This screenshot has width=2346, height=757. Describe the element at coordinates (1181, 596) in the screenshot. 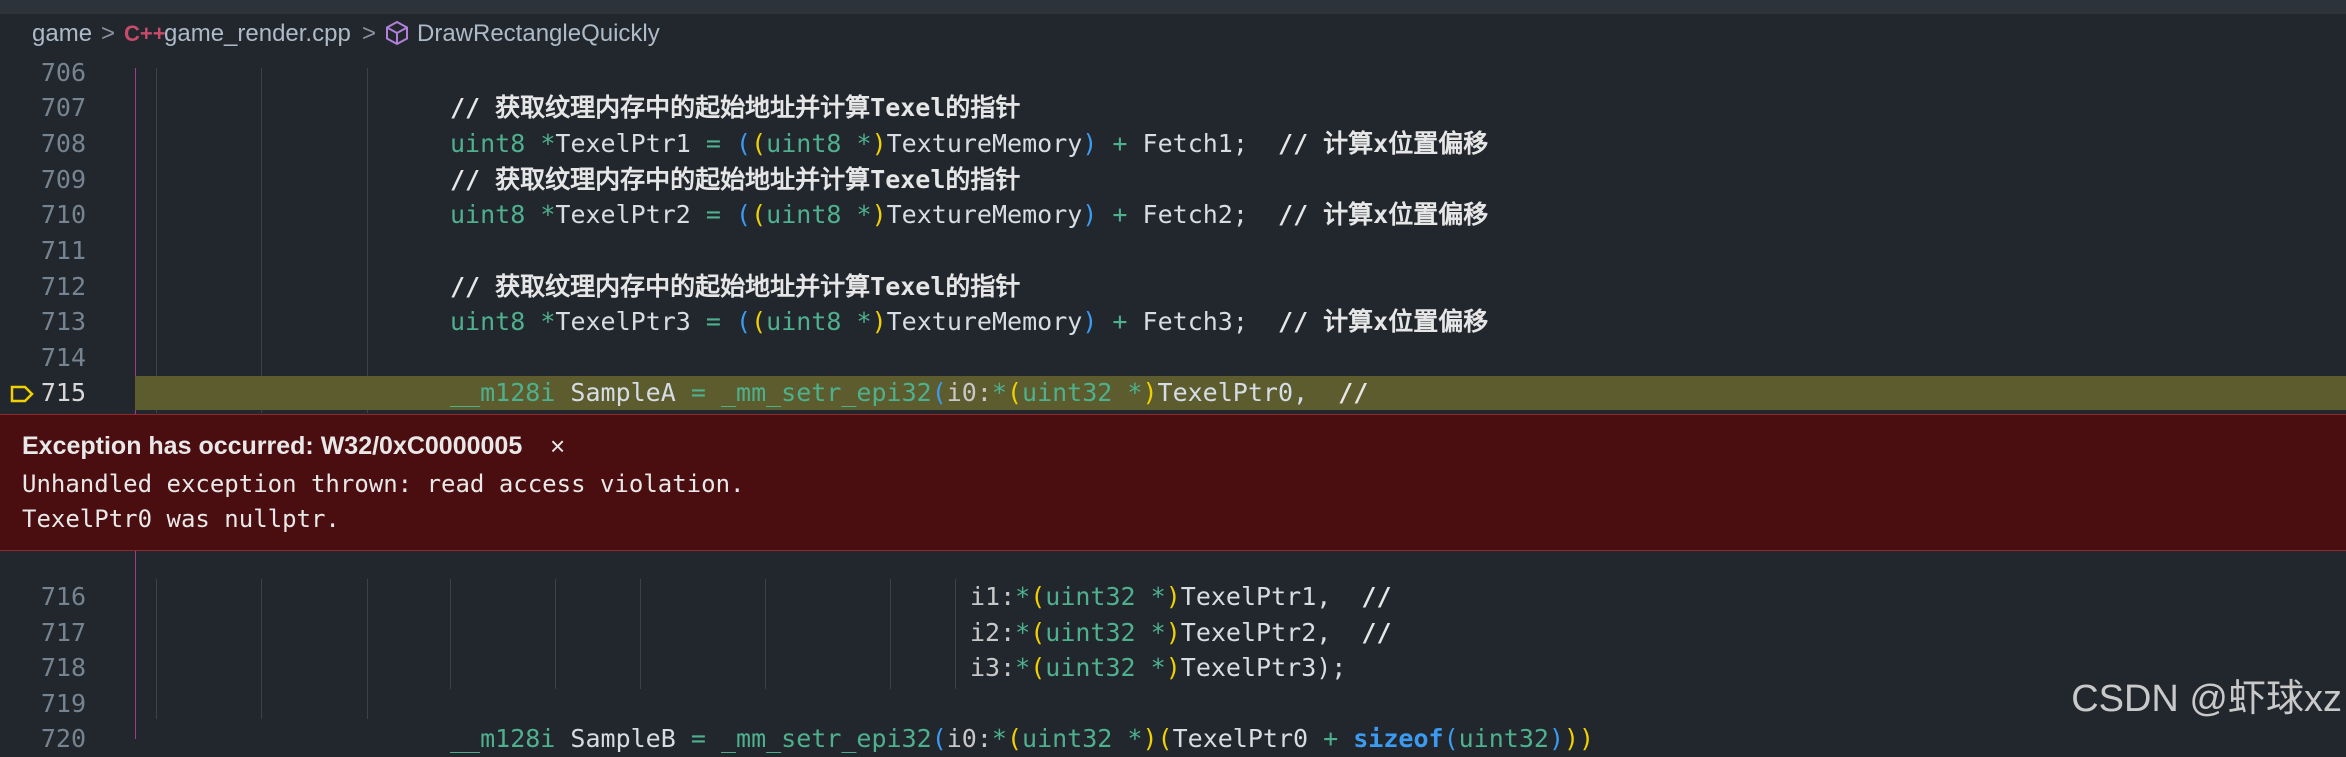

I see `code-text: i1:*(uint32 *)TexelPtr1, //` at that location.